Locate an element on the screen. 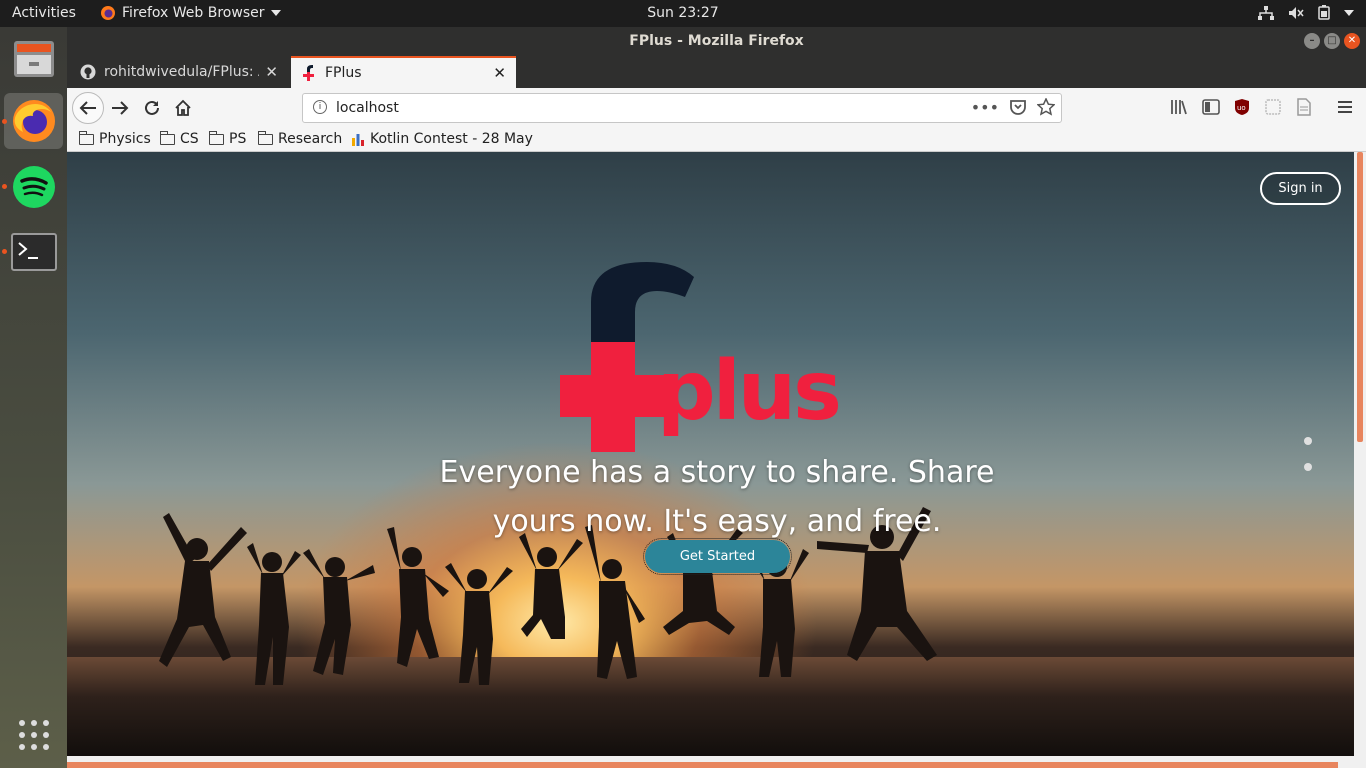 This screenshot has height=768, width=1366. fplus-logo-mark: plus is located at coordinates (701, 357).